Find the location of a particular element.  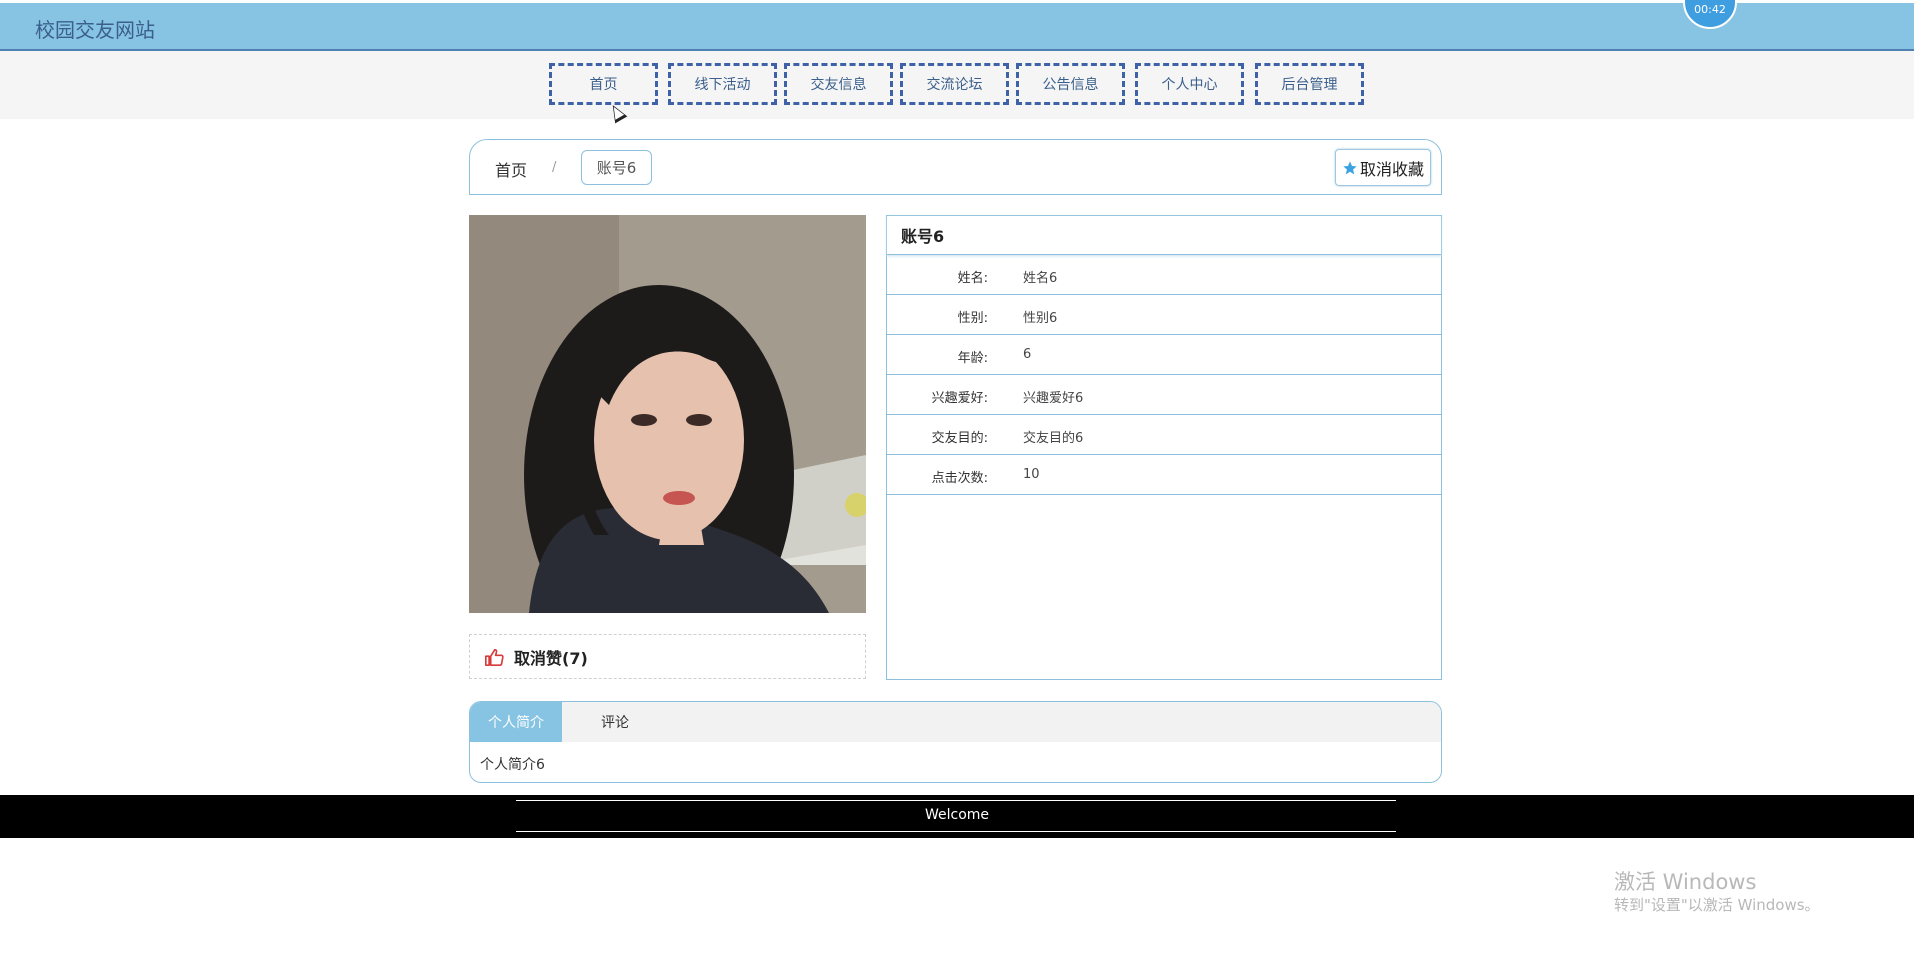

thumbs-up-icon is located at coordinates (494, 657).